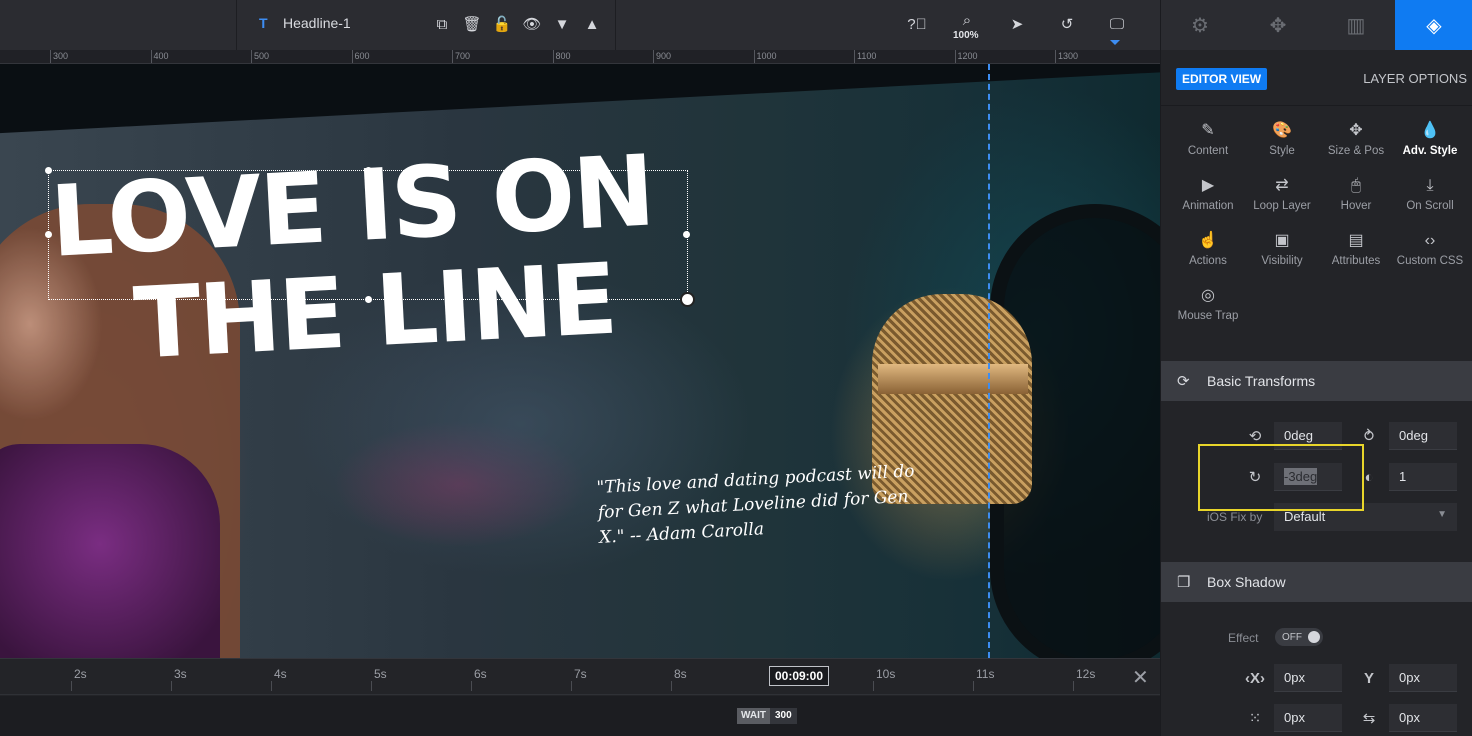  I want to click on timeline-label: 8s, so click(680, 674).